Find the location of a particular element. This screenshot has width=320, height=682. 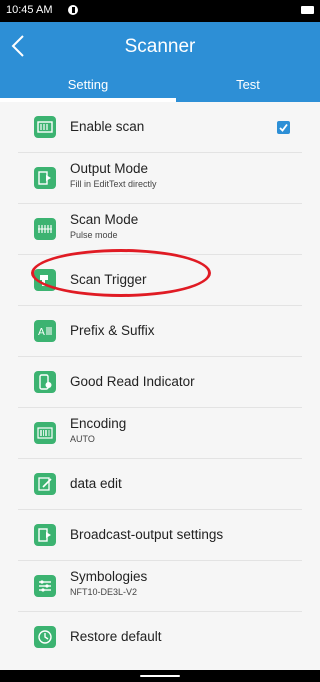

scan-enable-icon is located at coordinates (45, 127).